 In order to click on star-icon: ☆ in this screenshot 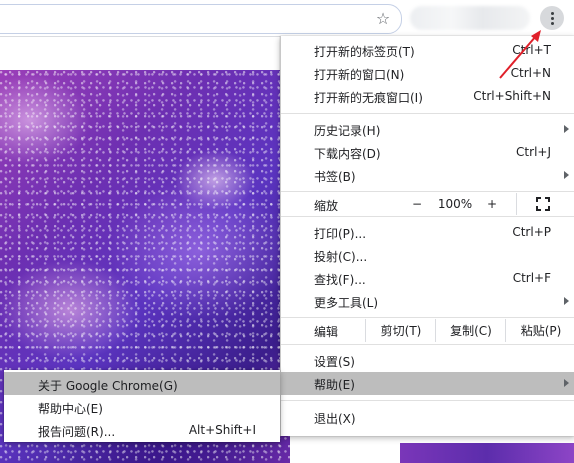, I will do `click(383, 18)`.